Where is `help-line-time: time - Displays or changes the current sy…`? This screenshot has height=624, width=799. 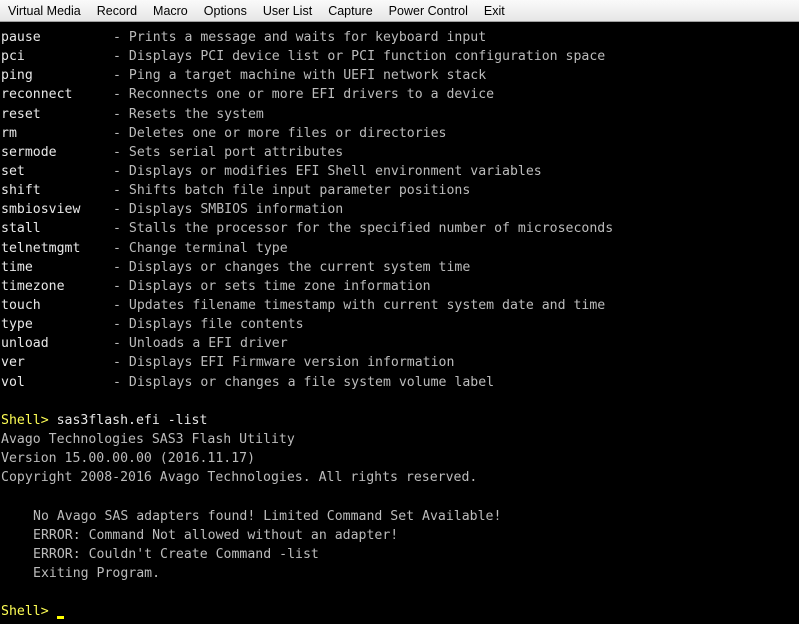
help-line-time: time - Displays or changes the current sy… is located at coordinates (399, 267).